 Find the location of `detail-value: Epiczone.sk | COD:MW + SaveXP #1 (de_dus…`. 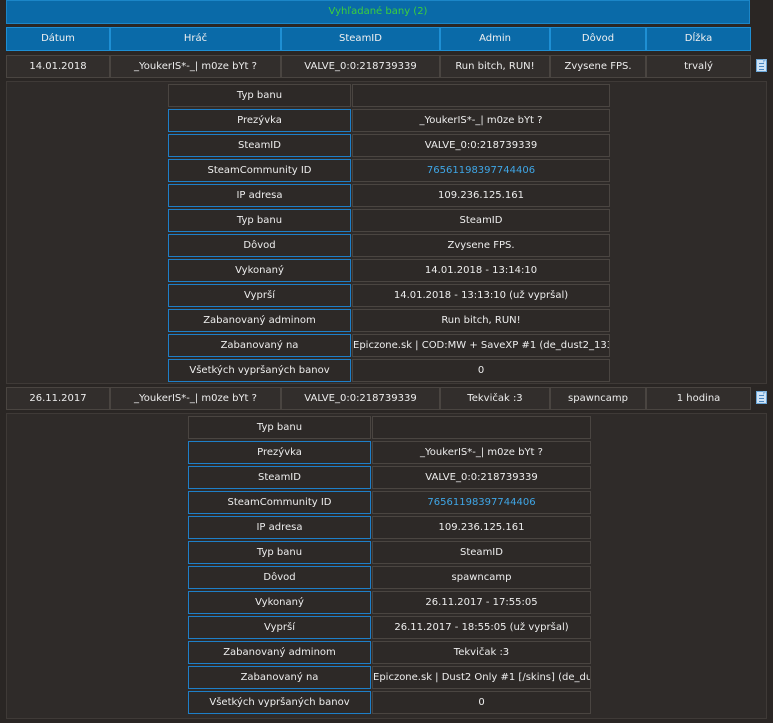

detail-value: Epiczone.sk | COD:MW + SaveXP #1 (de_dus… is located at coordinates (481, 345).